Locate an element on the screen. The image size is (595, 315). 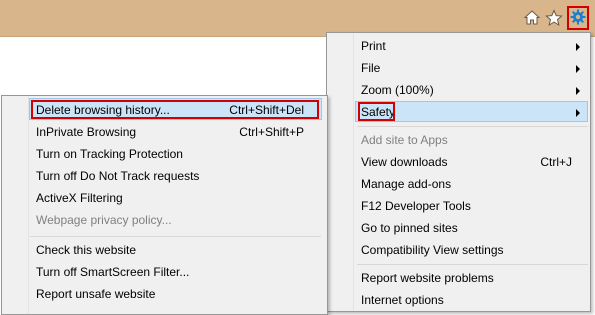
menu-item-view-downloads: View downloads Ctrl+J is located at coordinates (473, 162).